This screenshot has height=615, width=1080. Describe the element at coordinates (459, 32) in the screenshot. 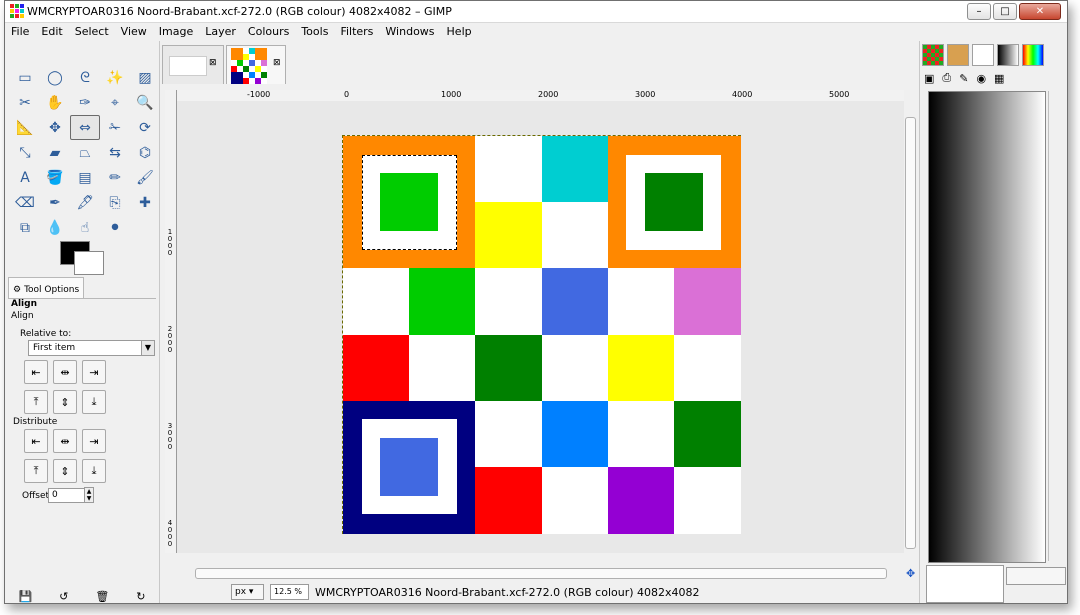

I see `menu-help: Help` at that location.